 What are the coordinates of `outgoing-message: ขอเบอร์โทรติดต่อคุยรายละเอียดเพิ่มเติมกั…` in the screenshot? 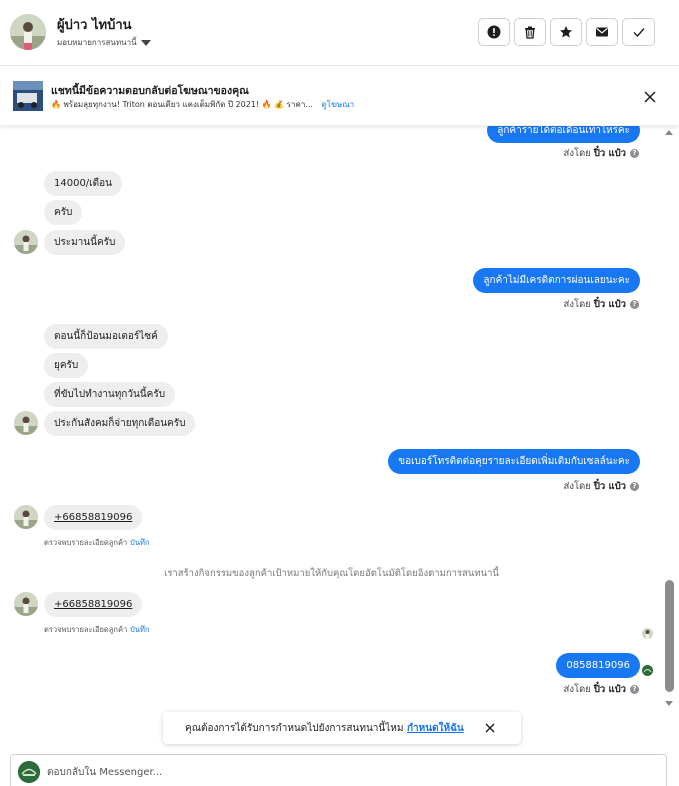 It's located at (514, 461).